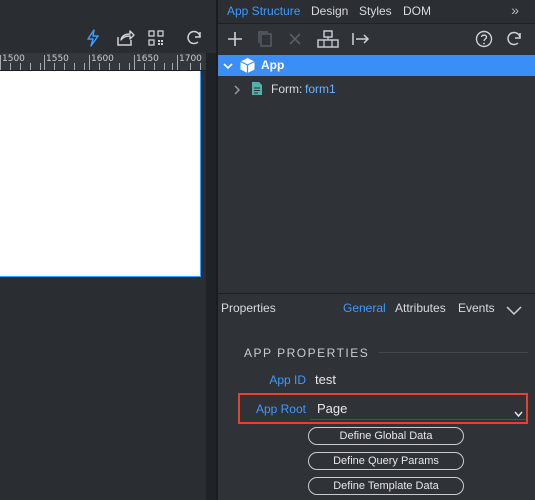  I want to click on horizontal-ruler: 1500 1550 1600 1650 1700, so click(103, 62).